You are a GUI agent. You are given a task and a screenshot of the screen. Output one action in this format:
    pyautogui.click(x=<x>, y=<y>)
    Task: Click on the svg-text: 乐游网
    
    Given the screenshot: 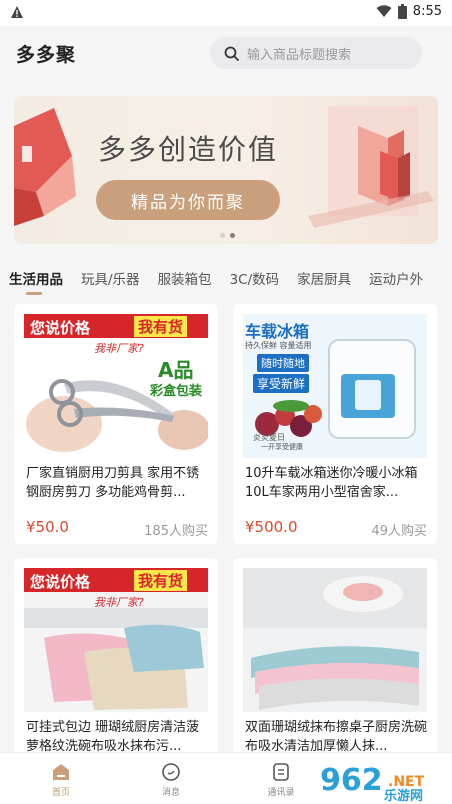 What is the action you would take?
    pyautogui.click(x=403, y=795)
    